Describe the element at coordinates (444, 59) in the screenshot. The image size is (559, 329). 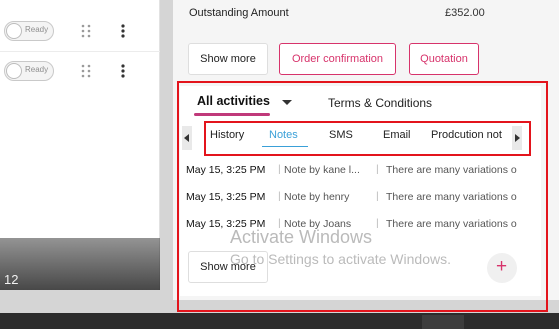
I see `quotation-button: Quotation` at that location.